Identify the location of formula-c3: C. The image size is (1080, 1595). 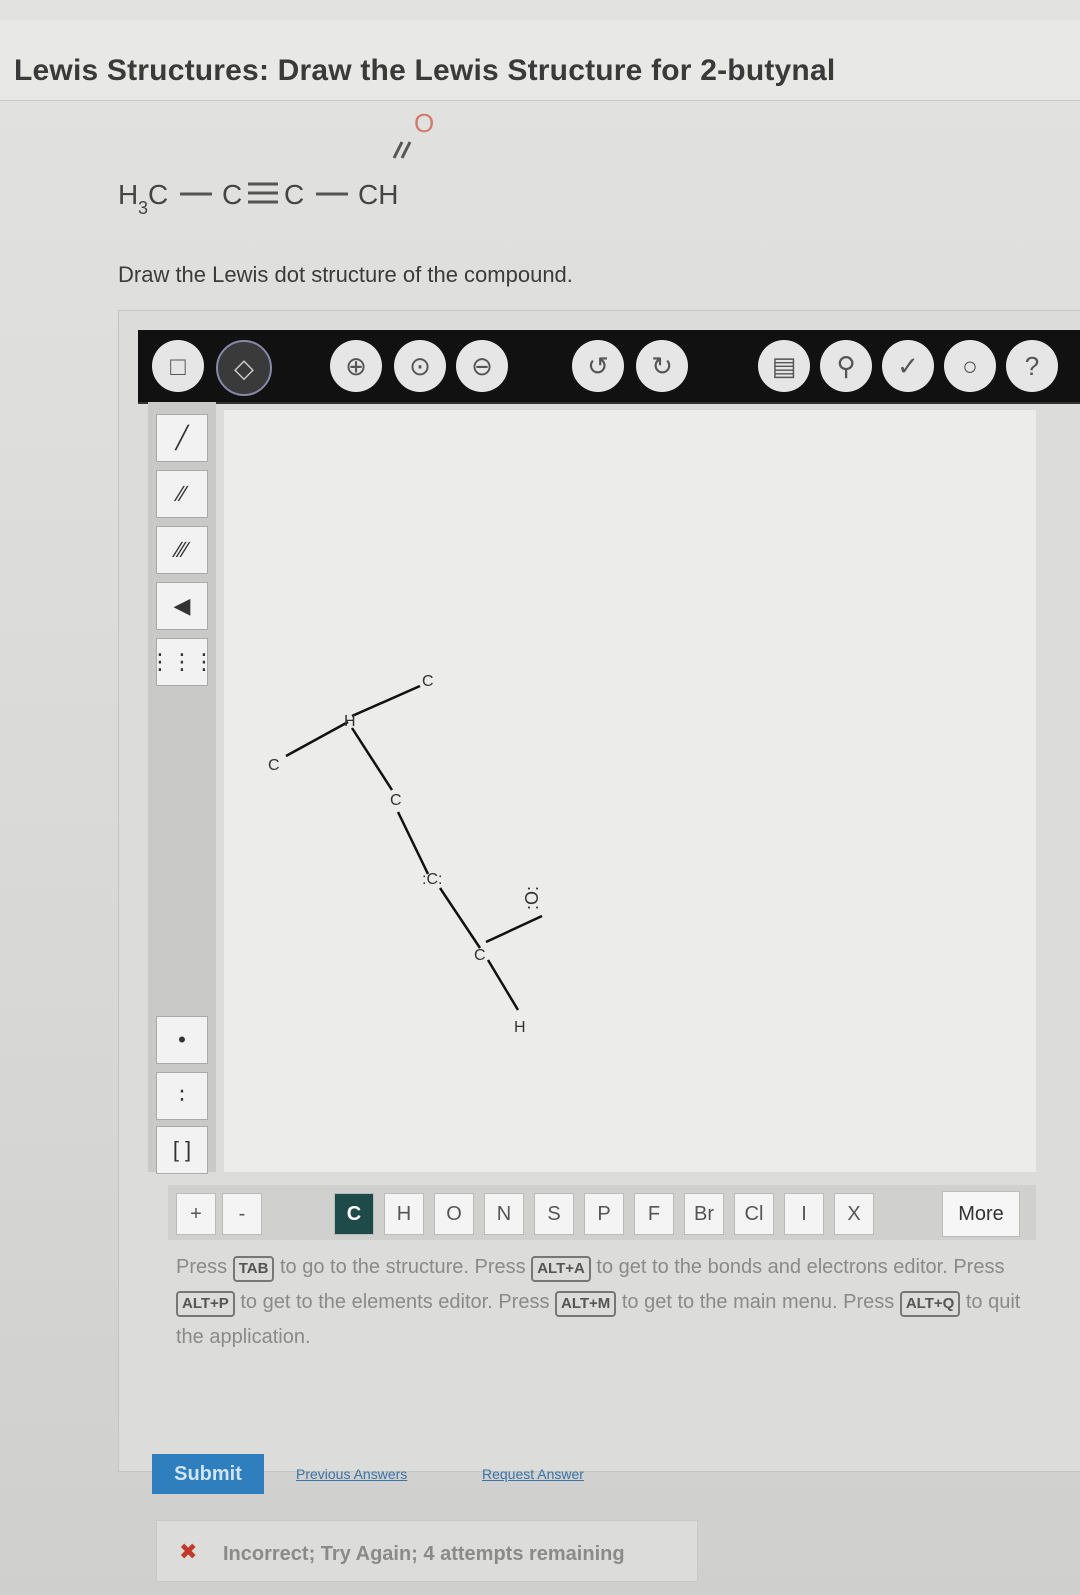
(294, 194).